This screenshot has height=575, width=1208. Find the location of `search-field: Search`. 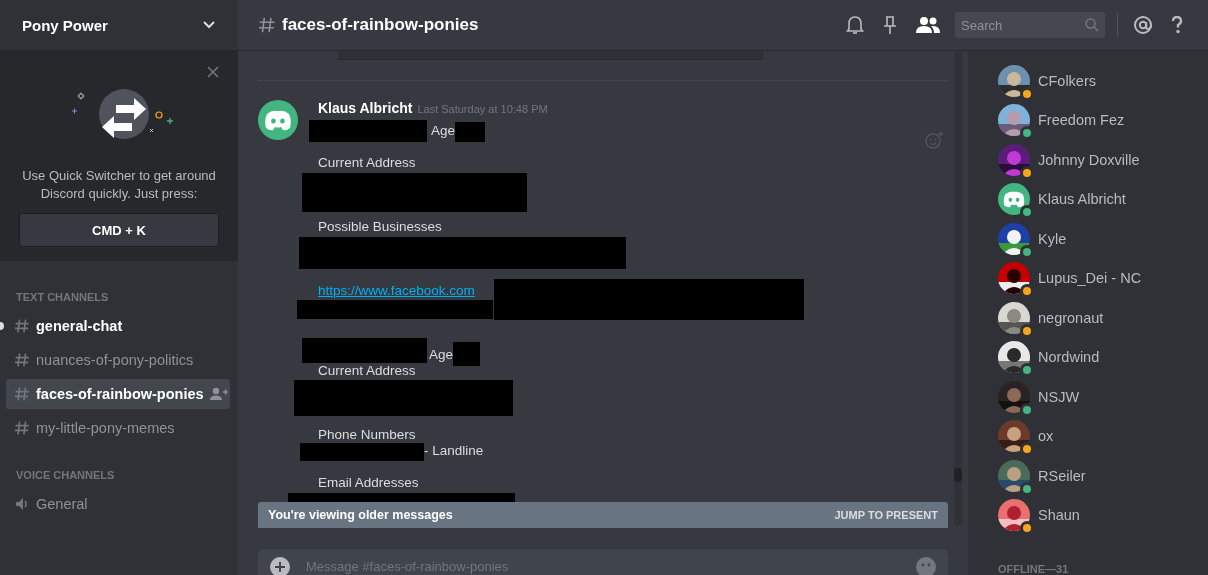

search-field: Search is located at coordinates (1030, 25).